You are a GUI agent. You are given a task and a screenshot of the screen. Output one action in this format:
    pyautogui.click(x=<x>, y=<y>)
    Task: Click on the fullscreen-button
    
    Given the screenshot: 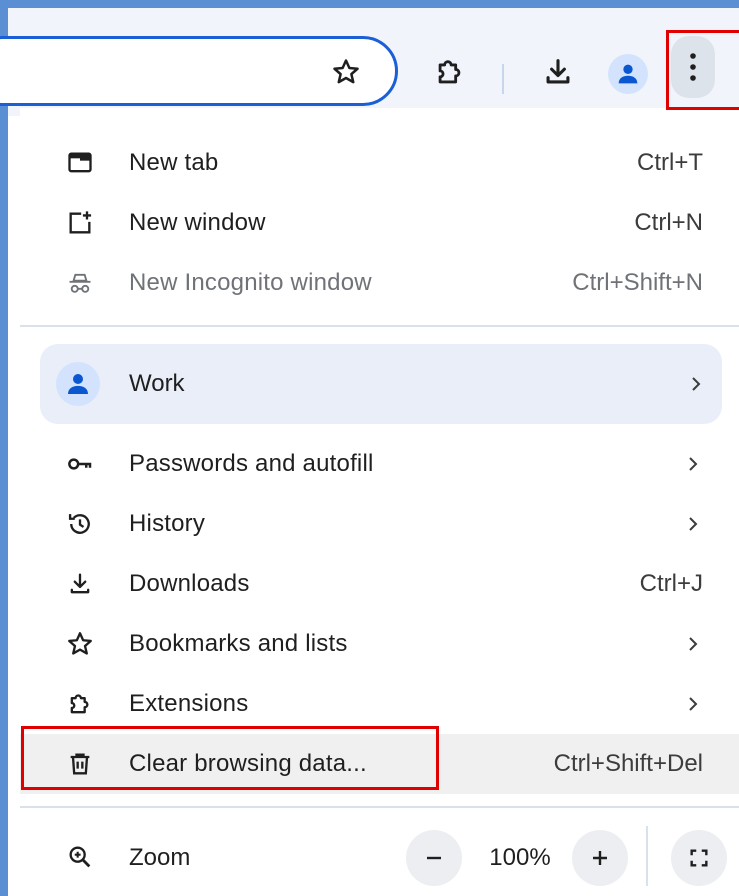 What is the action you would take?
    pyautogui.click(x=699, y=858)
    